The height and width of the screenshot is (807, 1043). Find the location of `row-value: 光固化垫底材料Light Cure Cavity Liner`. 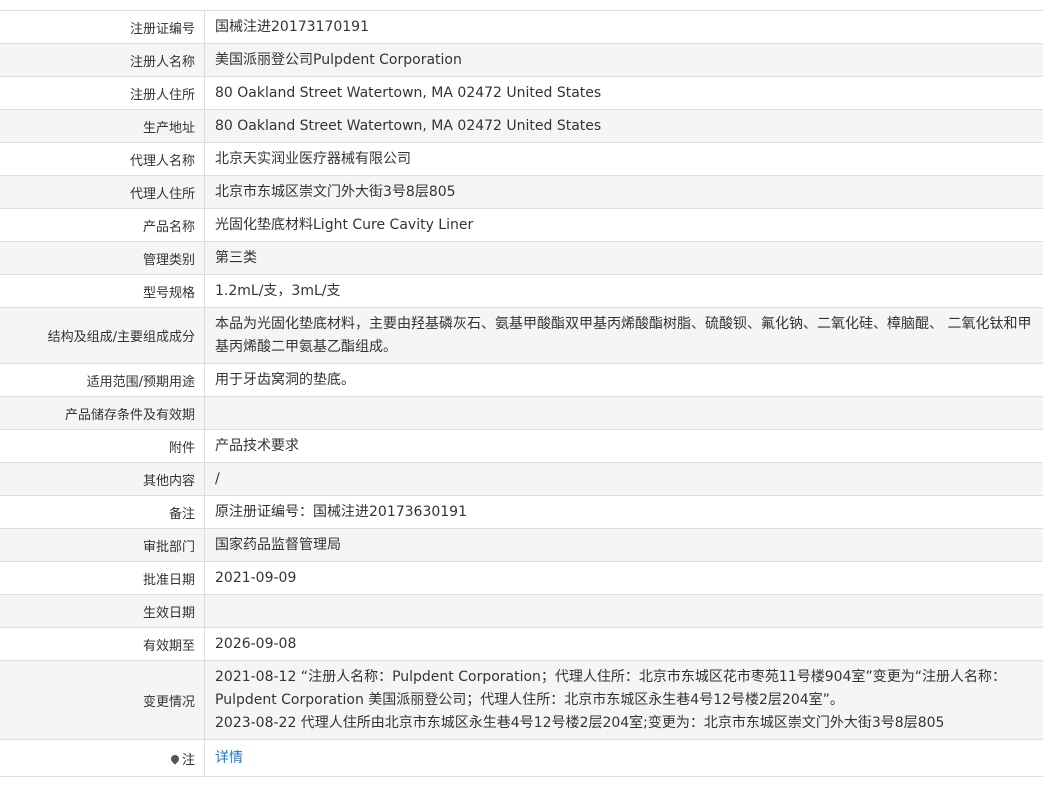

row-value: 光固化垫底材料Light Cure Cavity Liner is located at coordinates (623, 225).